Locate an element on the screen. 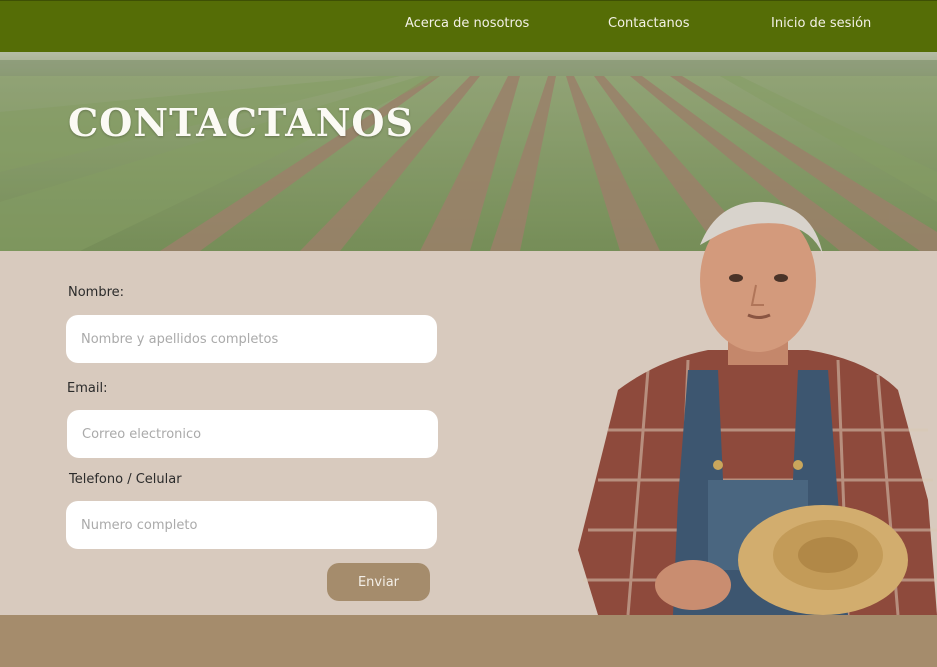 The height and width of the screenshot is (667, 937). page-title: CONTACTANOS is located at coordinates (241, 122).